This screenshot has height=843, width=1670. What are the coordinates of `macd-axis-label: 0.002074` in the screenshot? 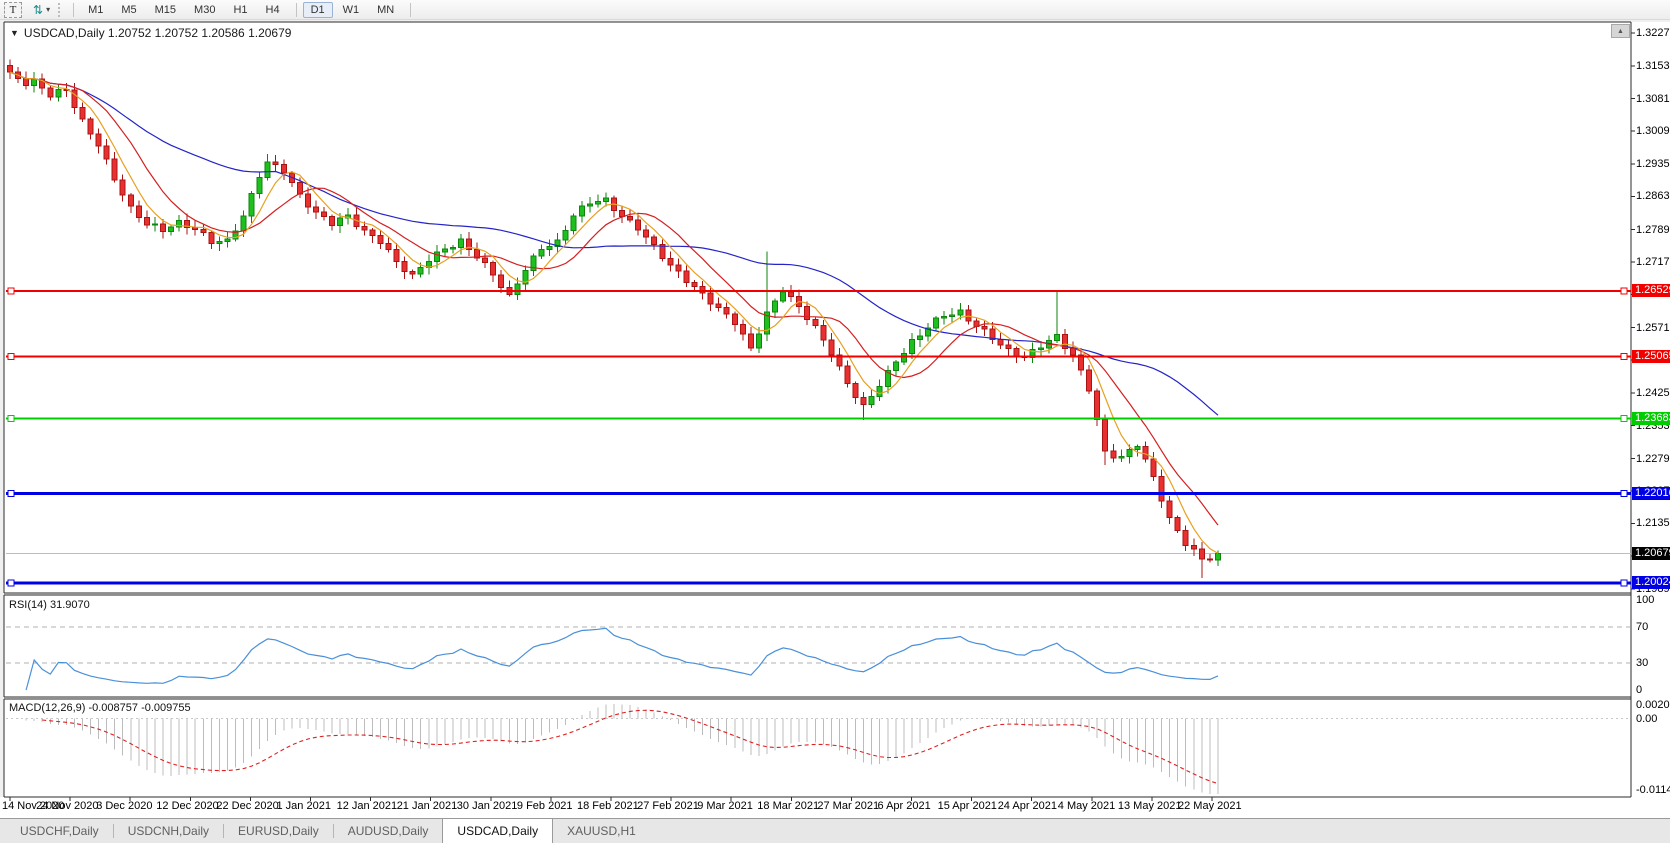 It's located at (1653, 705).